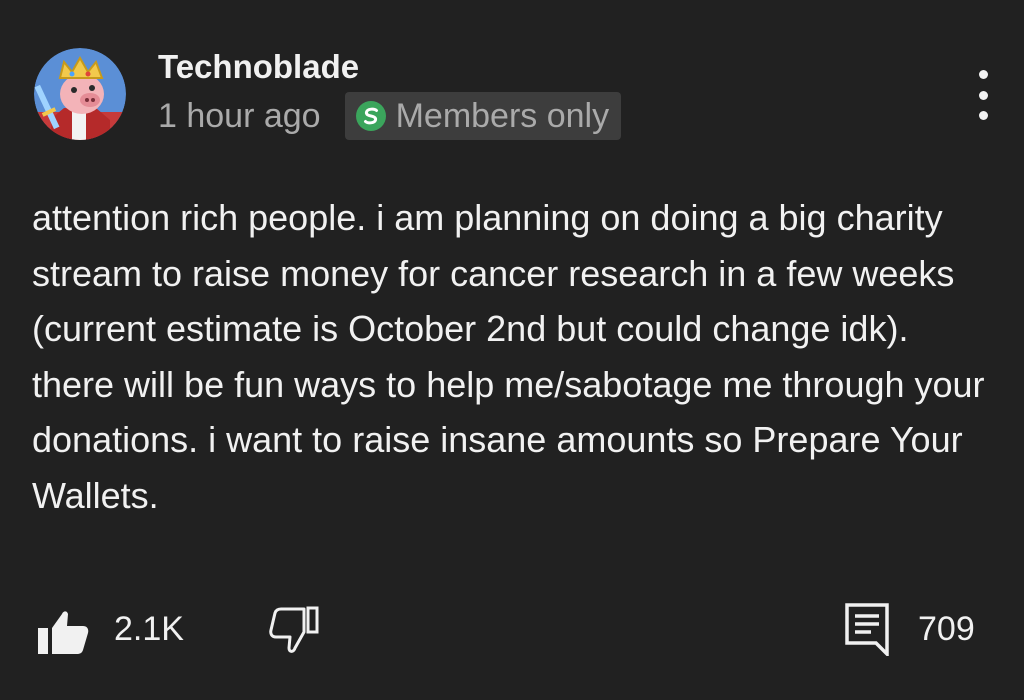 Image resolution: width=1024 pixels, height=700 pixels. I want to click on post-meta: 1 hour ago Members only, so click(390, 116).